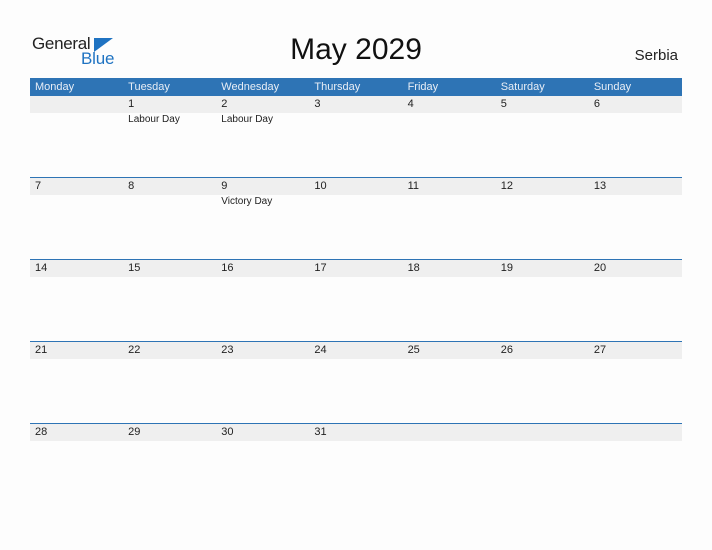 This screenshot has width=712, height=550. I want to click on day-number: 3, so click(317, 104).